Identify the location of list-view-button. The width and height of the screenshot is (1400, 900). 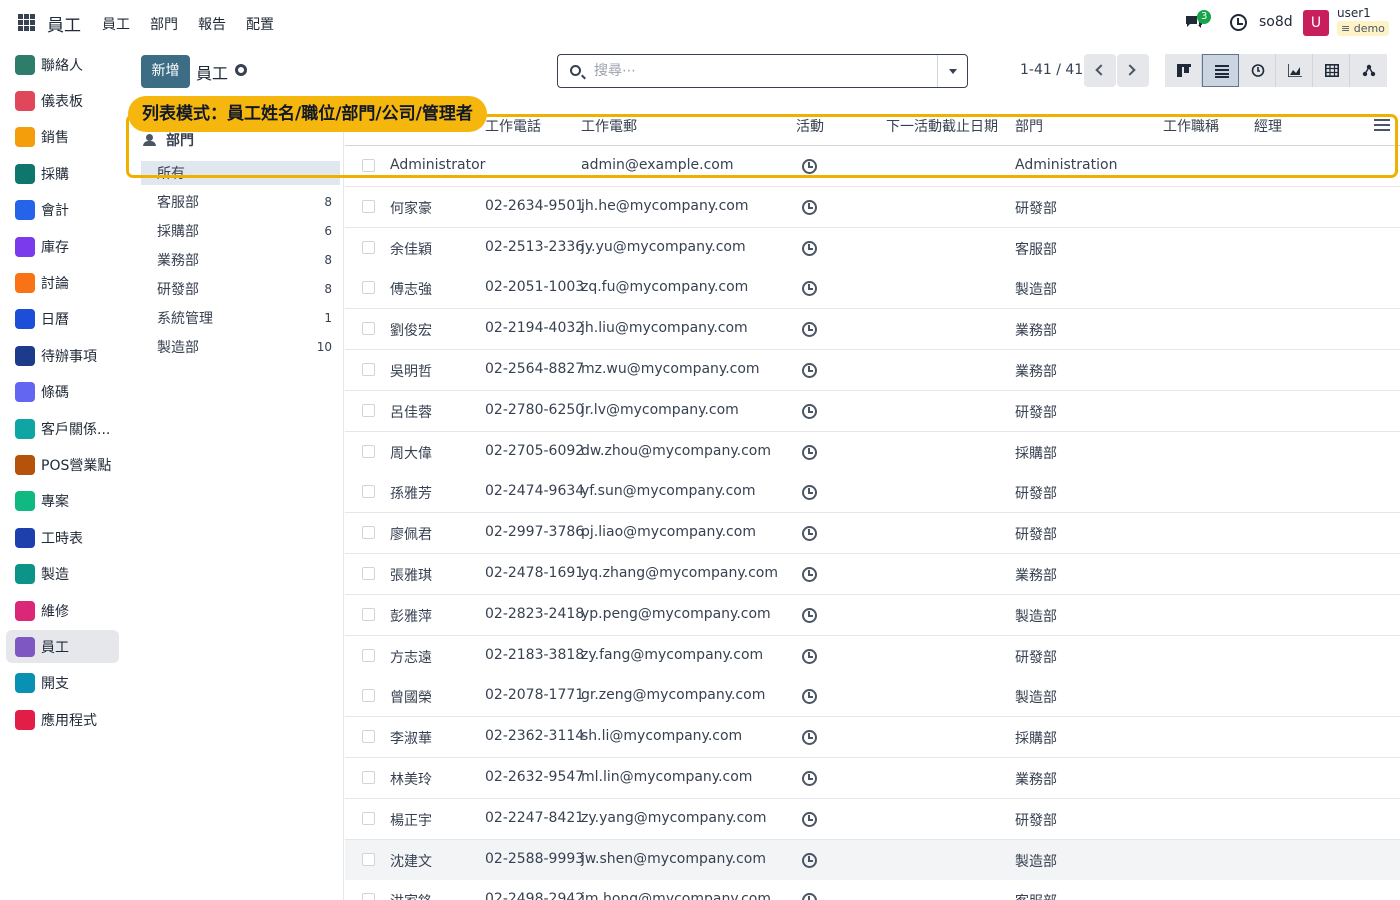
(1220, 70).